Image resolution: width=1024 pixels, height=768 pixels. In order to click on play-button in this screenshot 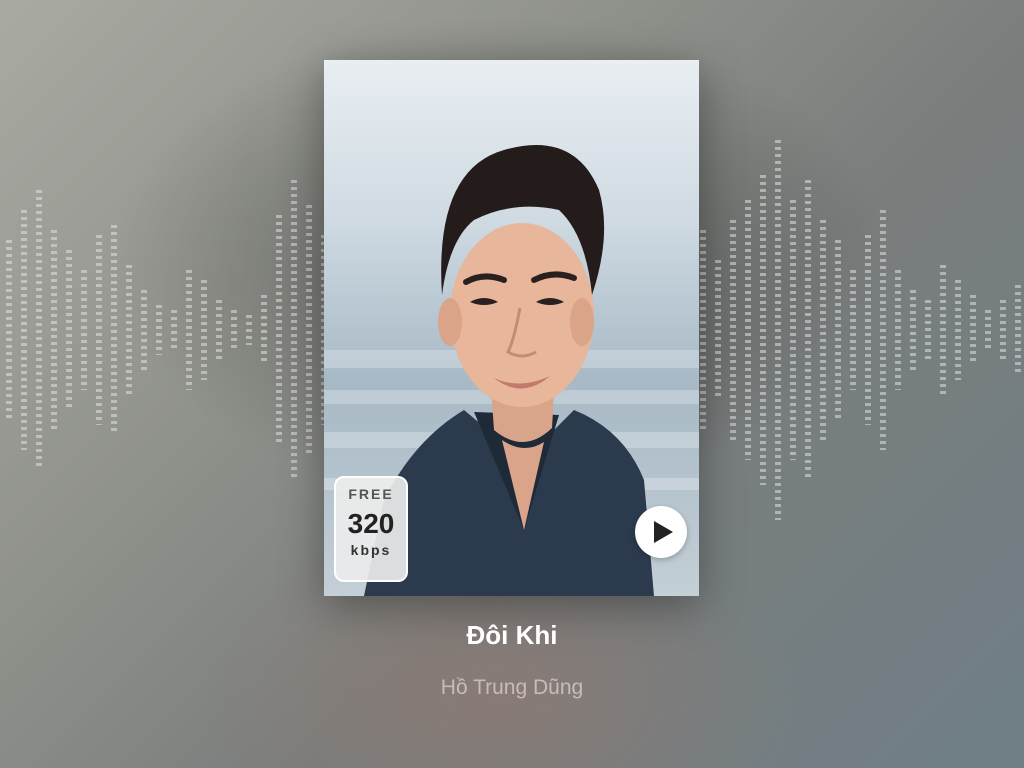, I will do `click(661, 532)`.